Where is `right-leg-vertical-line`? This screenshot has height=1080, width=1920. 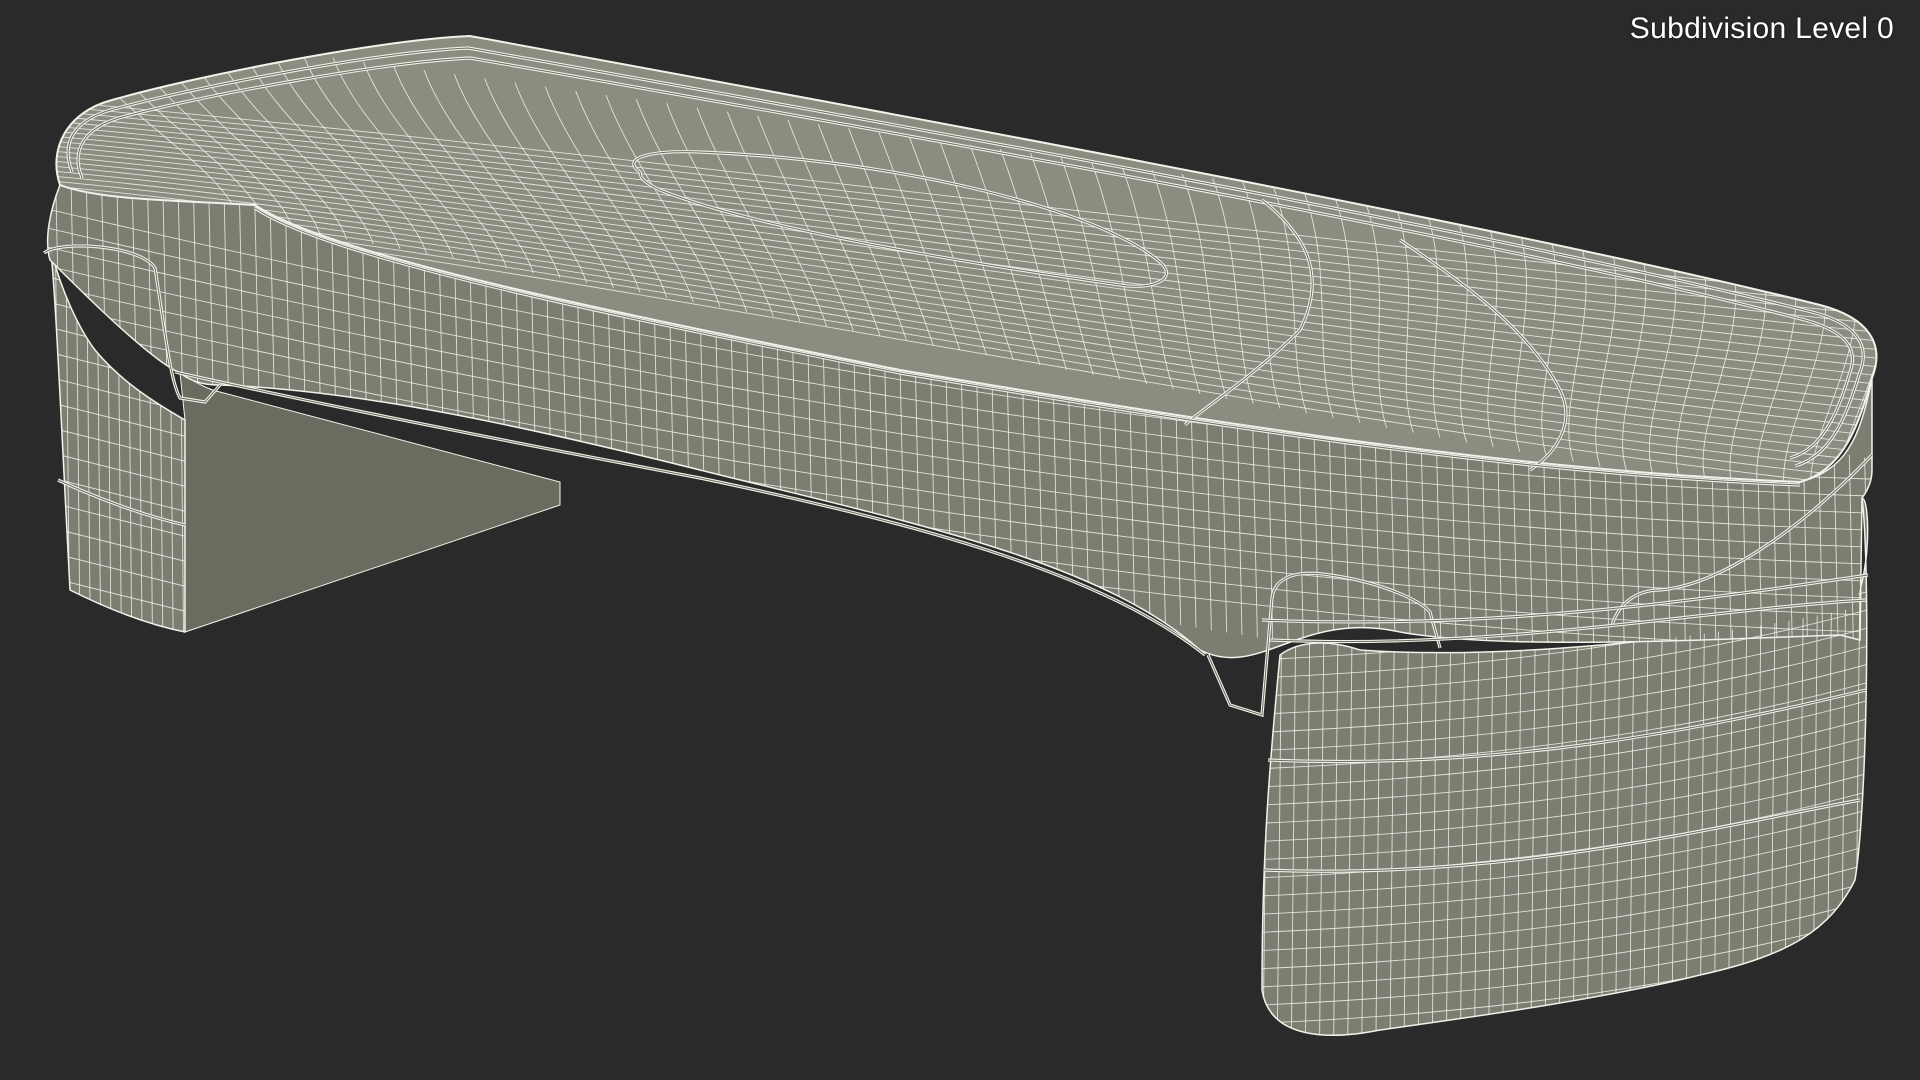
right-leg-vertical-line is located at coordinates (1872, 765).